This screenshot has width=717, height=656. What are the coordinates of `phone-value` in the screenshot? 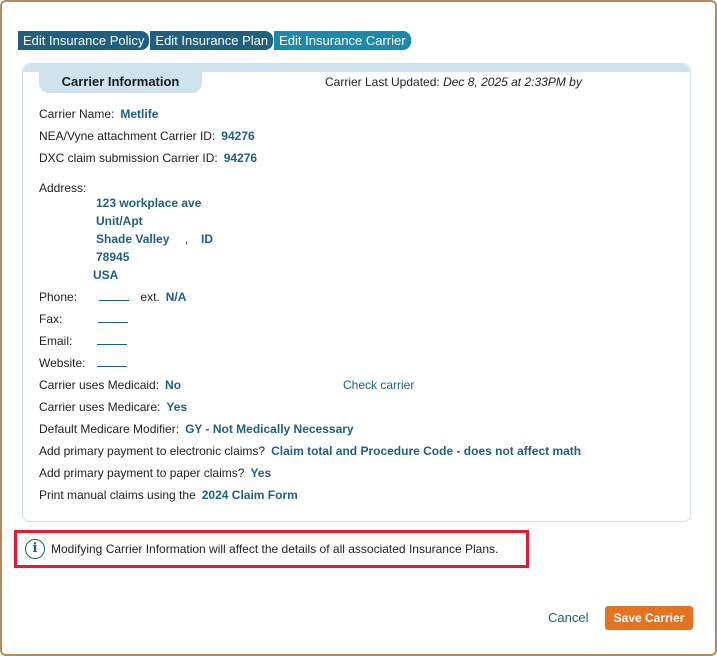 It's located at (114, 296).